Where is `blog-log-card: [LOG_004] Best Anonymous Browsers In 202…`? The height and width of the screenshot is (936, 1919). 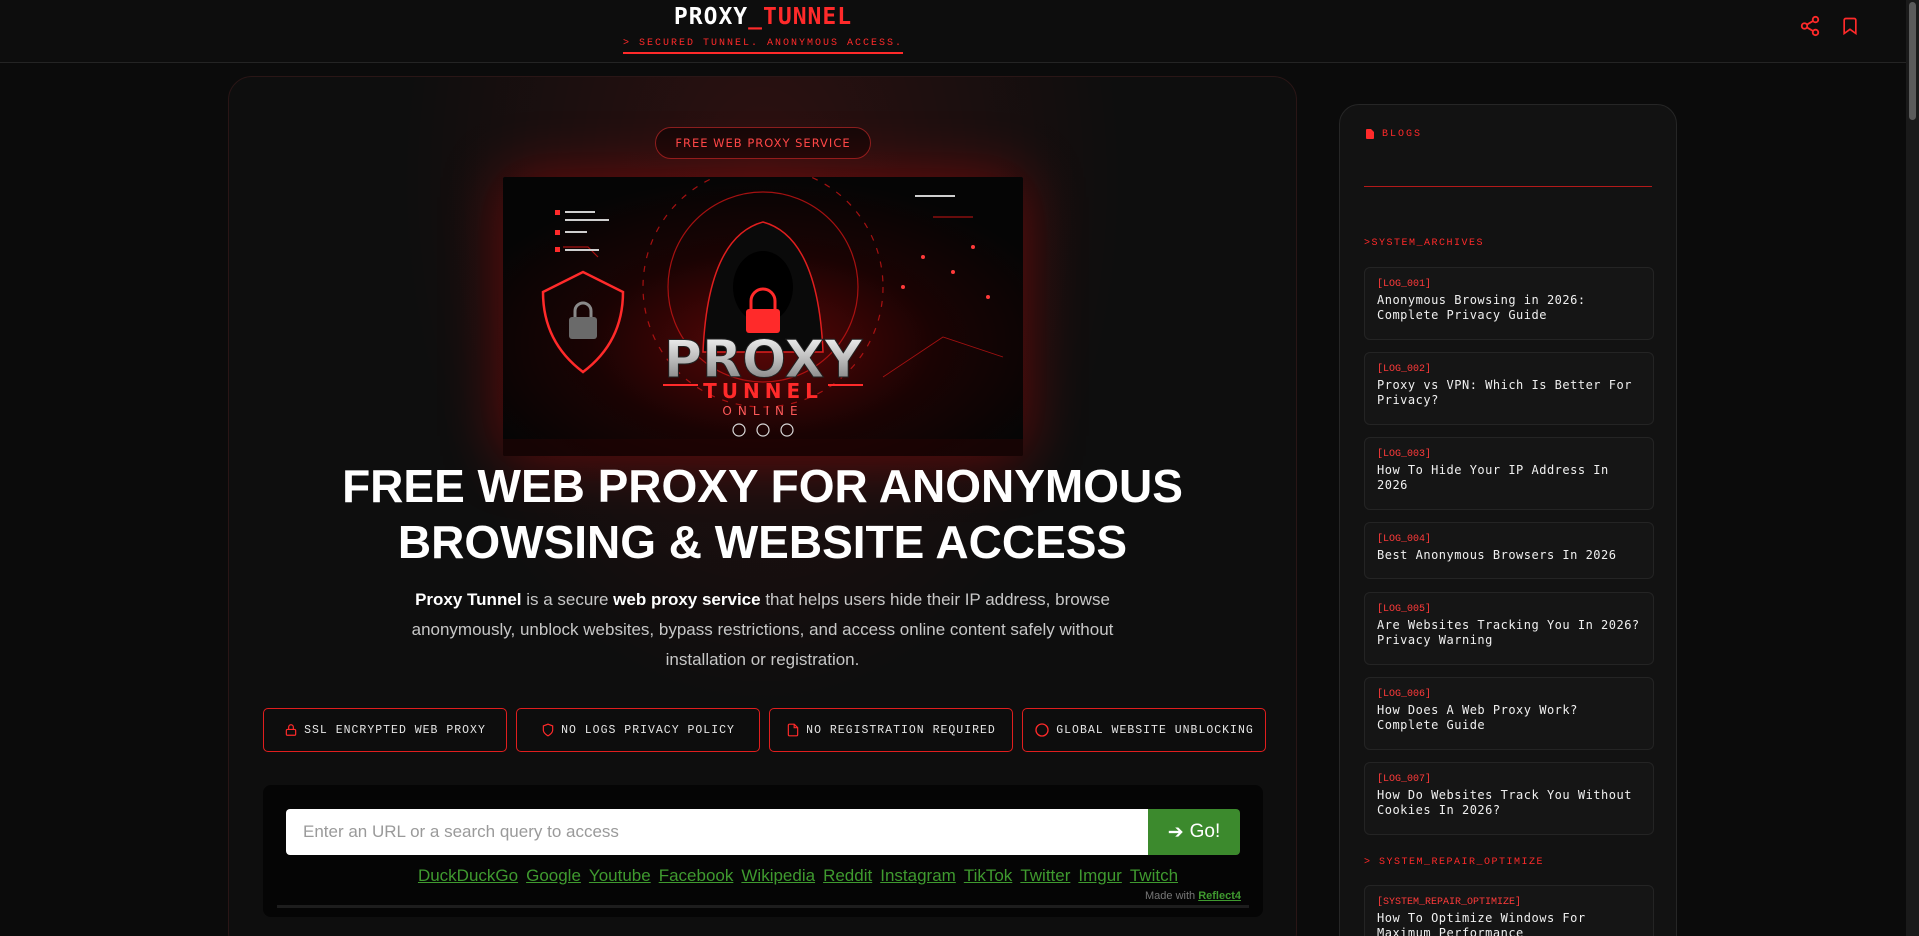
blog-log-card: [LOG_004] Best Anonymous Browsers In 202… is located at coordinates (1509, 550).